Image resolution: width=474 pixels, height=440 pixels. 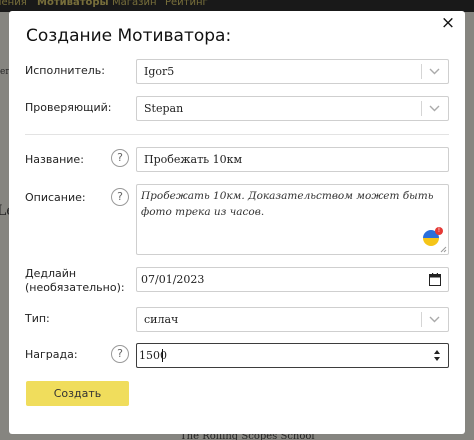 What do you see at coordinates (448, 23) in the screenshot?
I see `close-button: ×` at bounding box center [448, 23].